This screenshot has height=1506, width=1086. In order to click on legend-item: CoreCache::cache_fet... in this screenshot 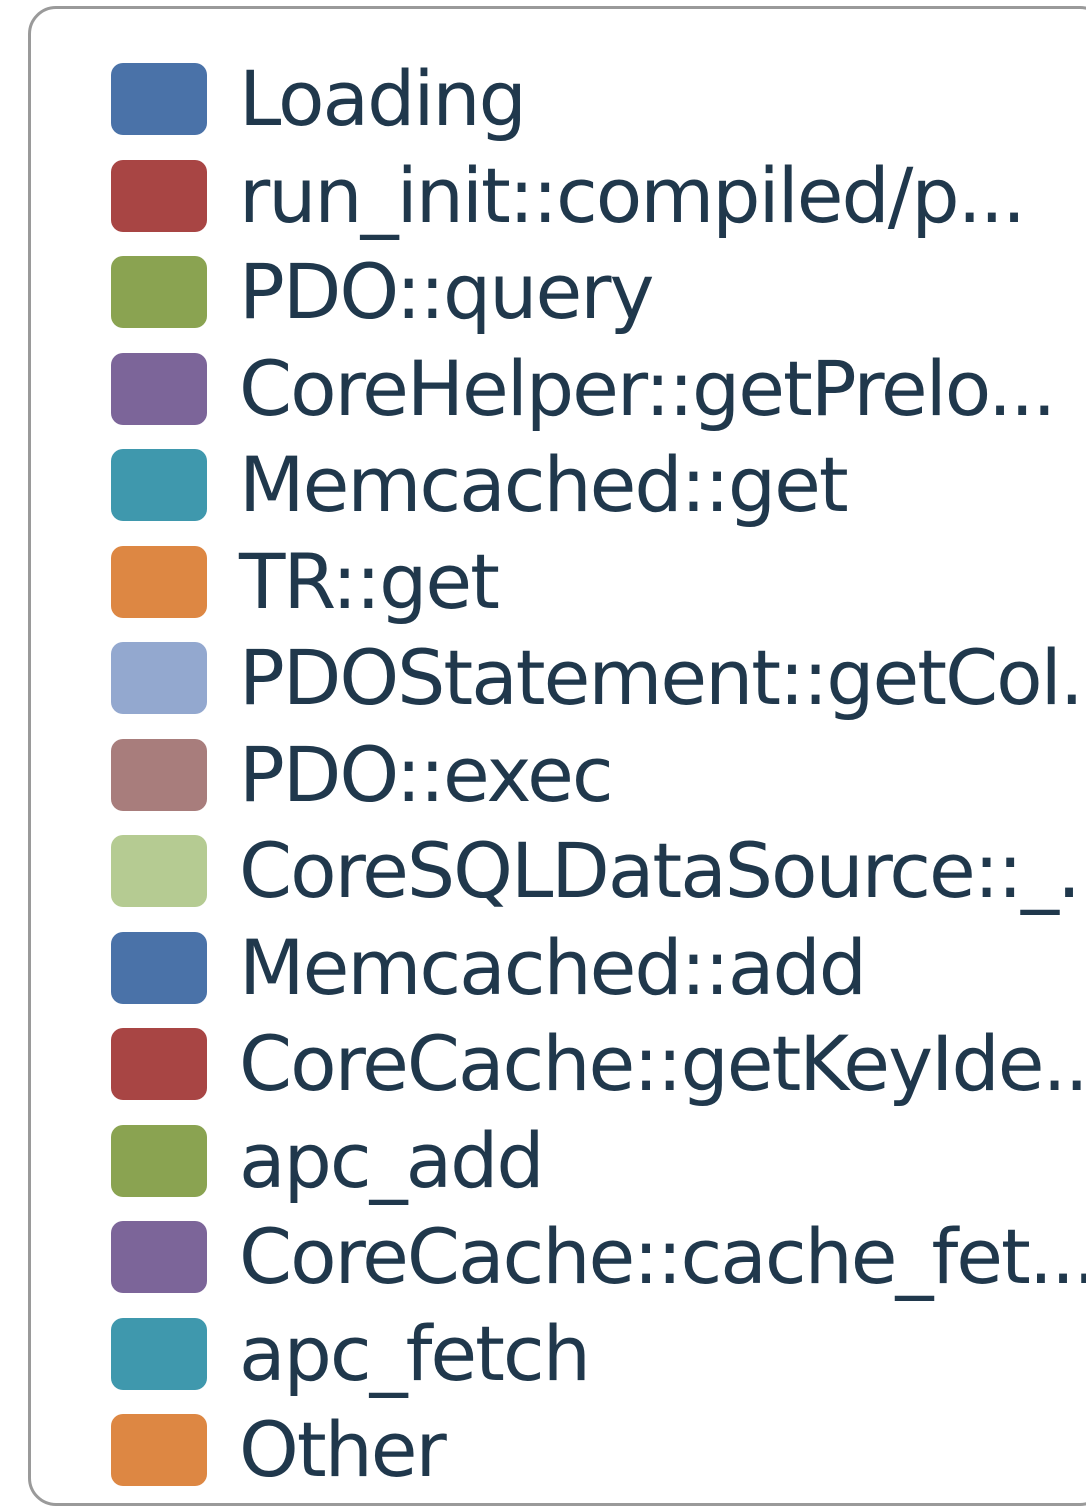, I will do `click(598, 1257)`.